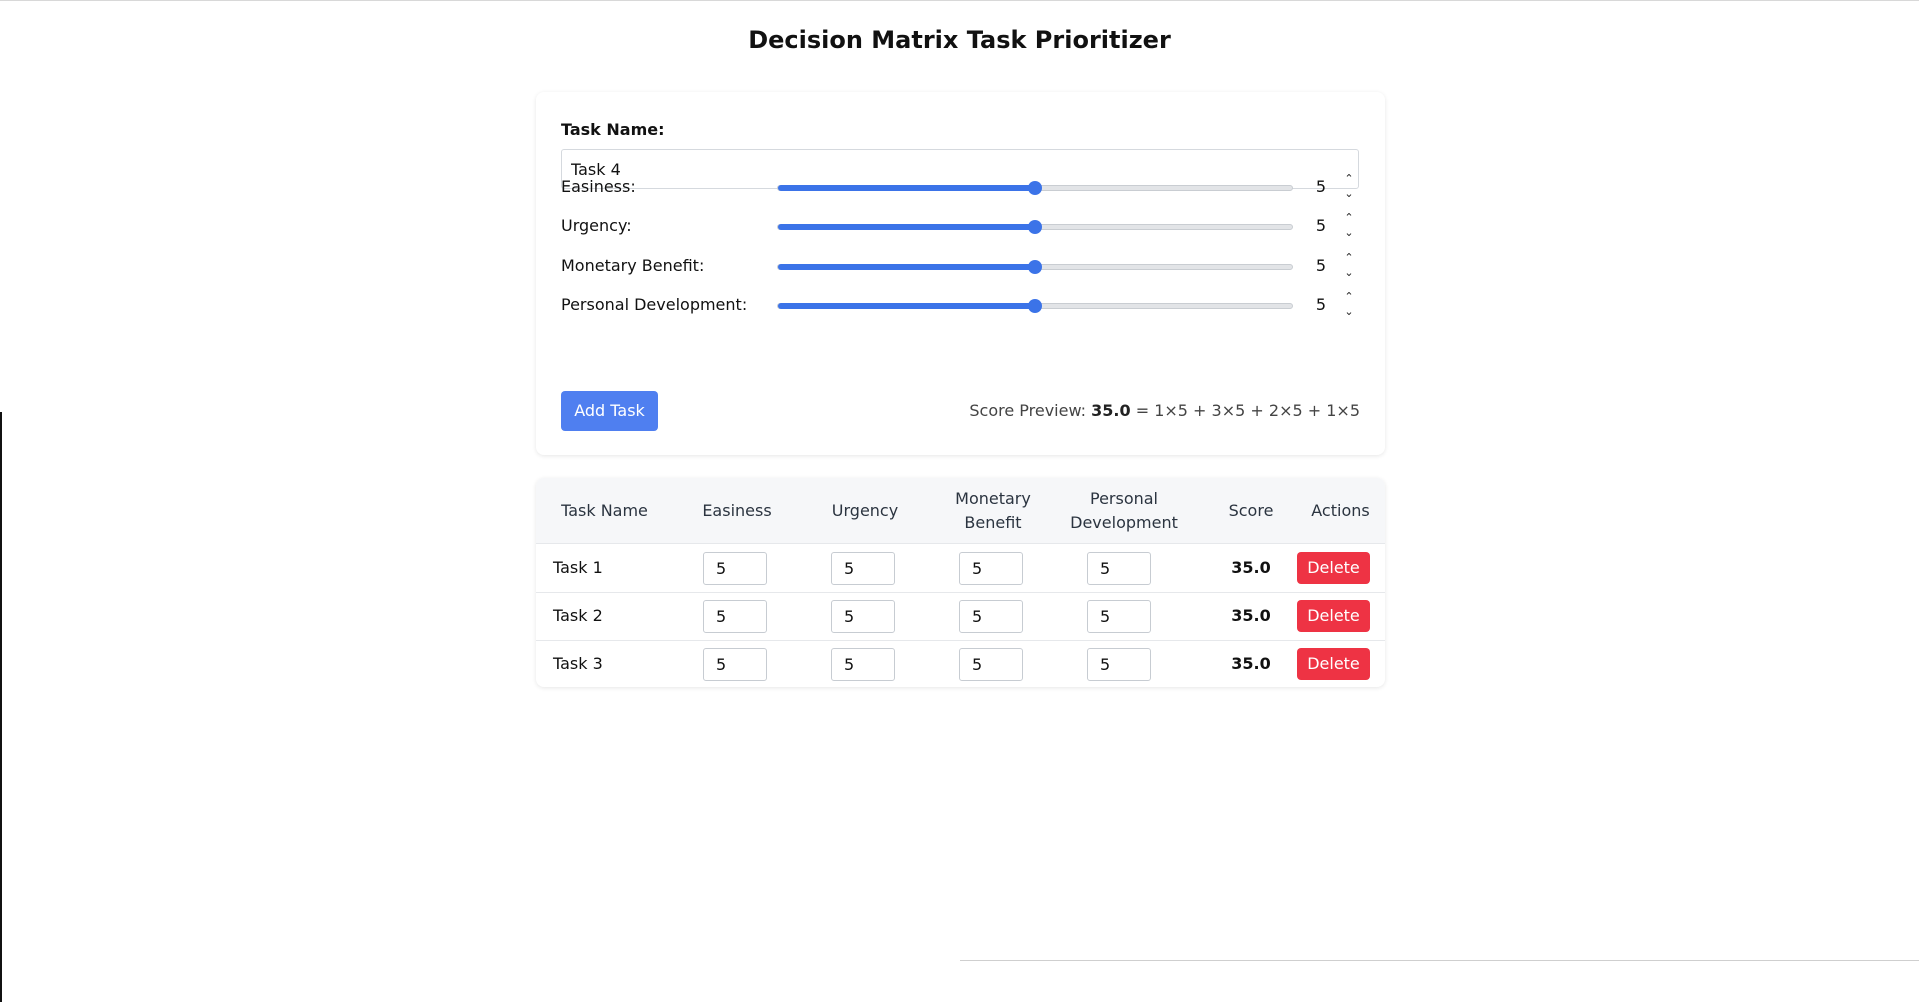  Describe the element at coordinates (1124, 510) in the screenshot. I see `header-personal-development: Personal Development` at that location.